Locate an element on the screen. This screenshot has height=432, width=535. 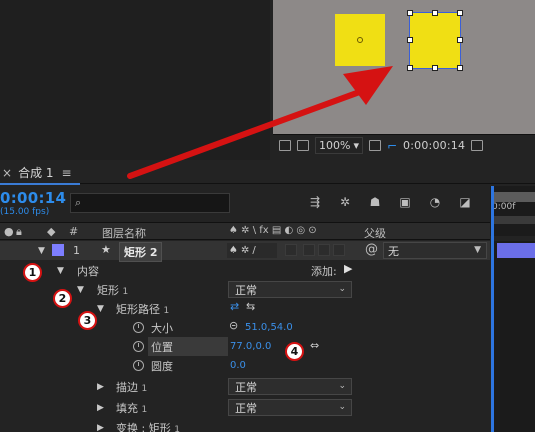
viewer-timecode: 0:00:00:14 is located at coordinates (434, 145).